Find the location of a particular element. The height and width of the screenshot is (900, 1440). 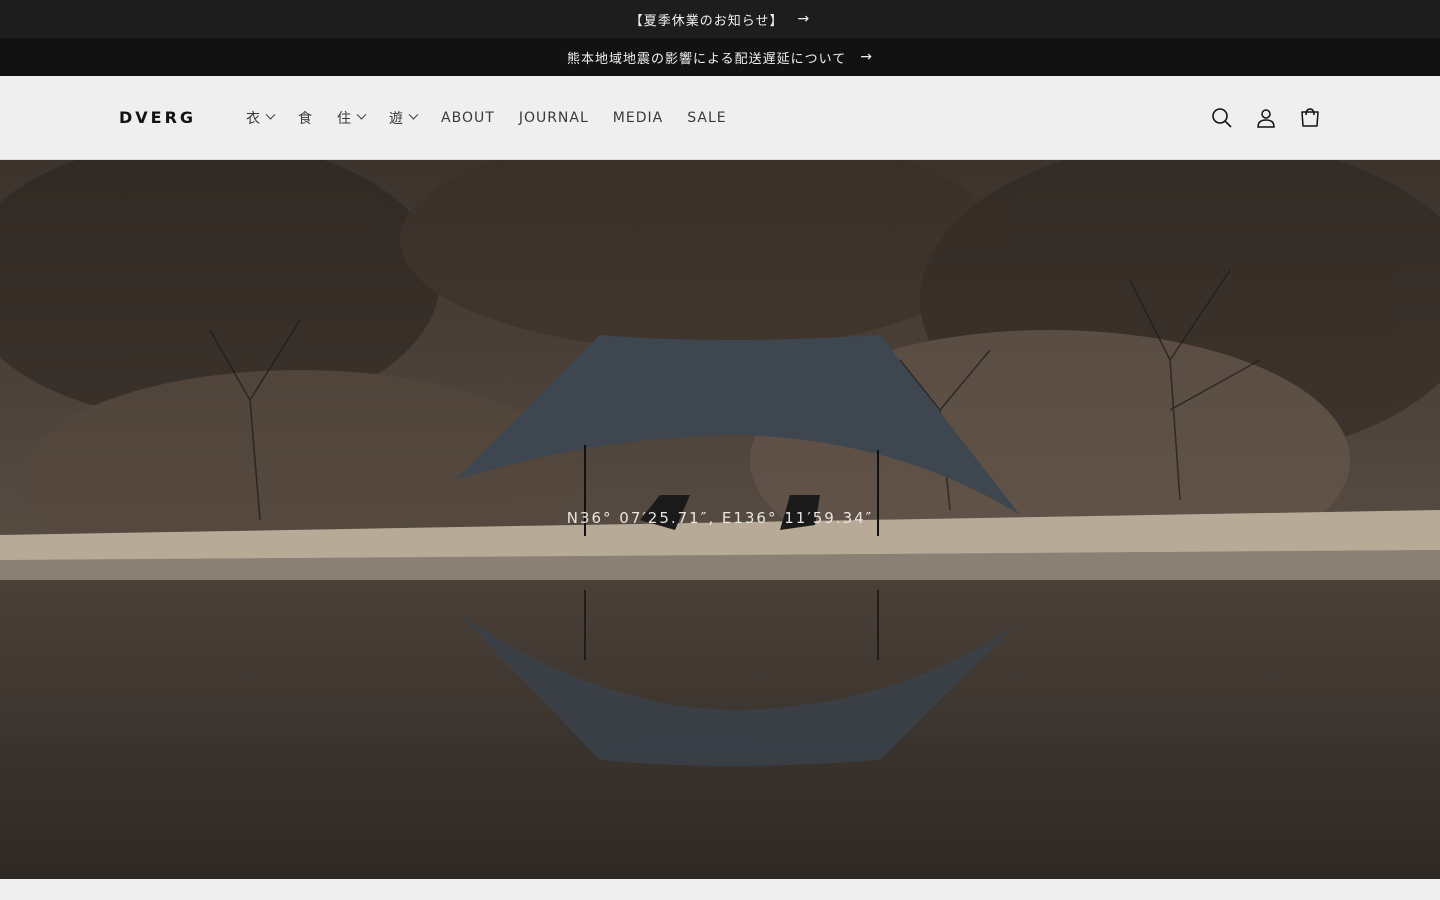

site-header: DVERG 衣 食 住 遊 ABOUT JOURNAL MEDIA SALE is located at coordinates (720, 118).